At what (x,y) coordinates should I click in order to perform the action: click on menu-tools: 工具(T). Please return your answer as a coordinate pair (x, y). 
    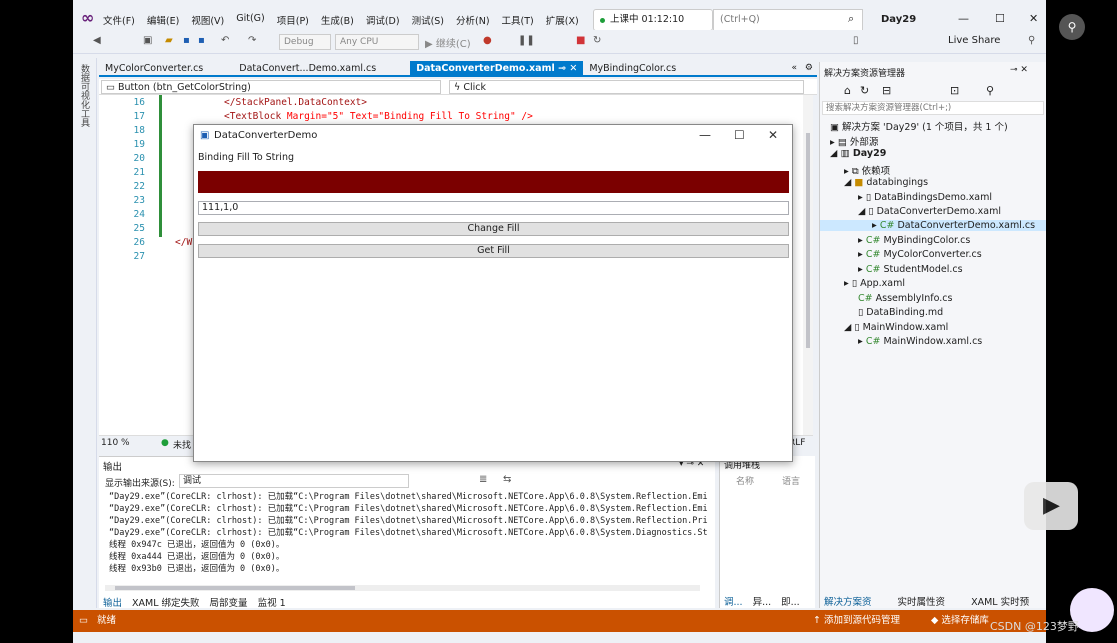
    Looking at the image, I should click on (518, 20).